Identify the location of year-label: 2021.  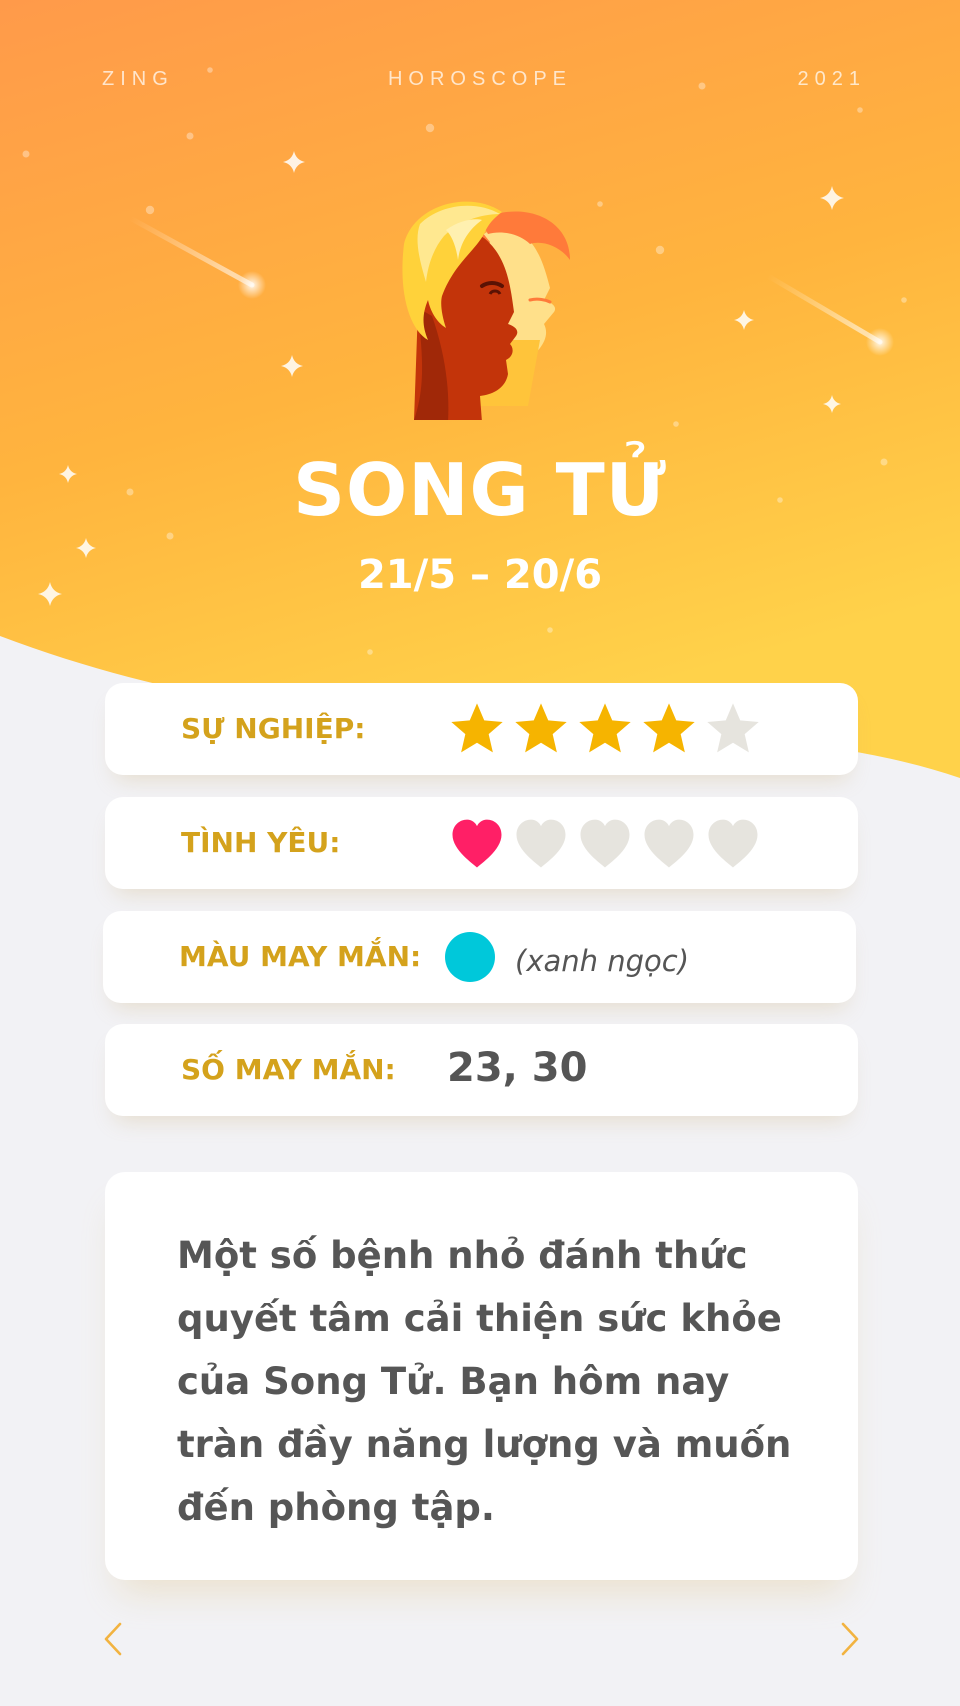
(831, 79).